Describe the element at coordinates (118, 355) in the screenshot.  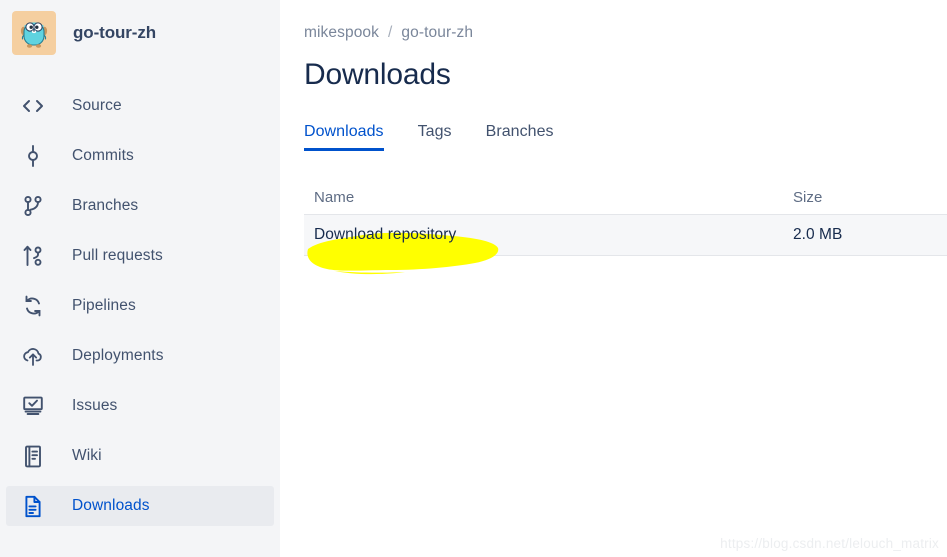
I see `sidebar-item-label: Deployments` at that location.